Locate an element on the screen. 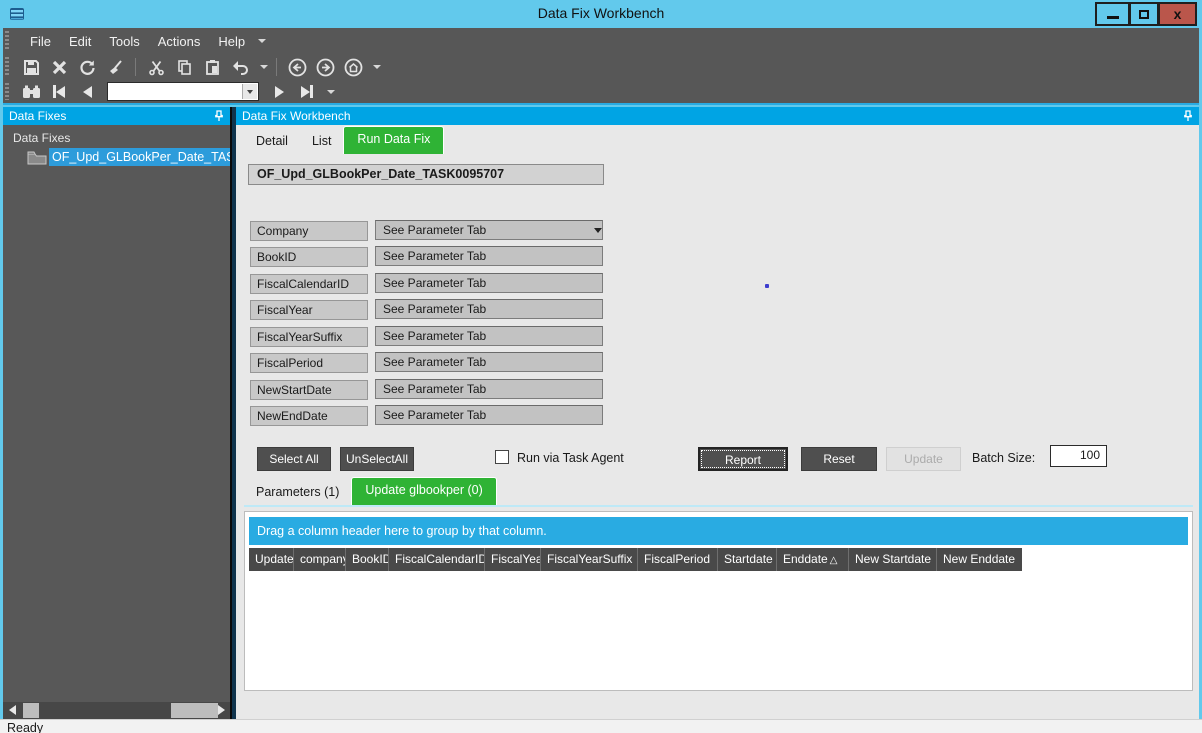 This screenshot has height=733, width=1202. param-label-newenddate: NewEndDate is located at coordinates (309, 416).